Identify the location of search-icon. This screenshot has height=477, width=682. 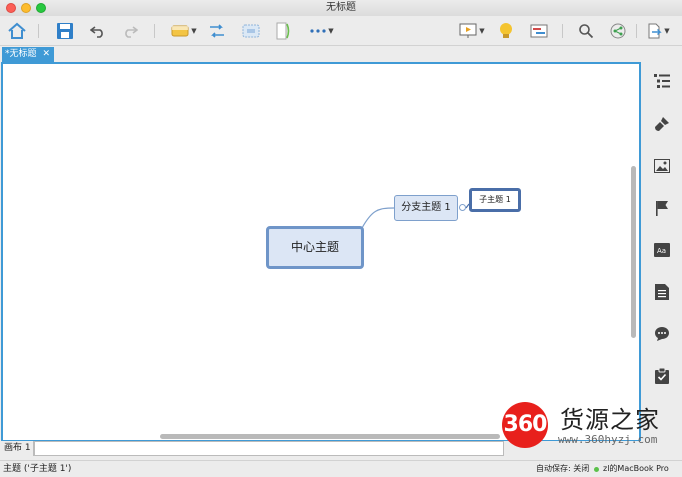
(586, 31).